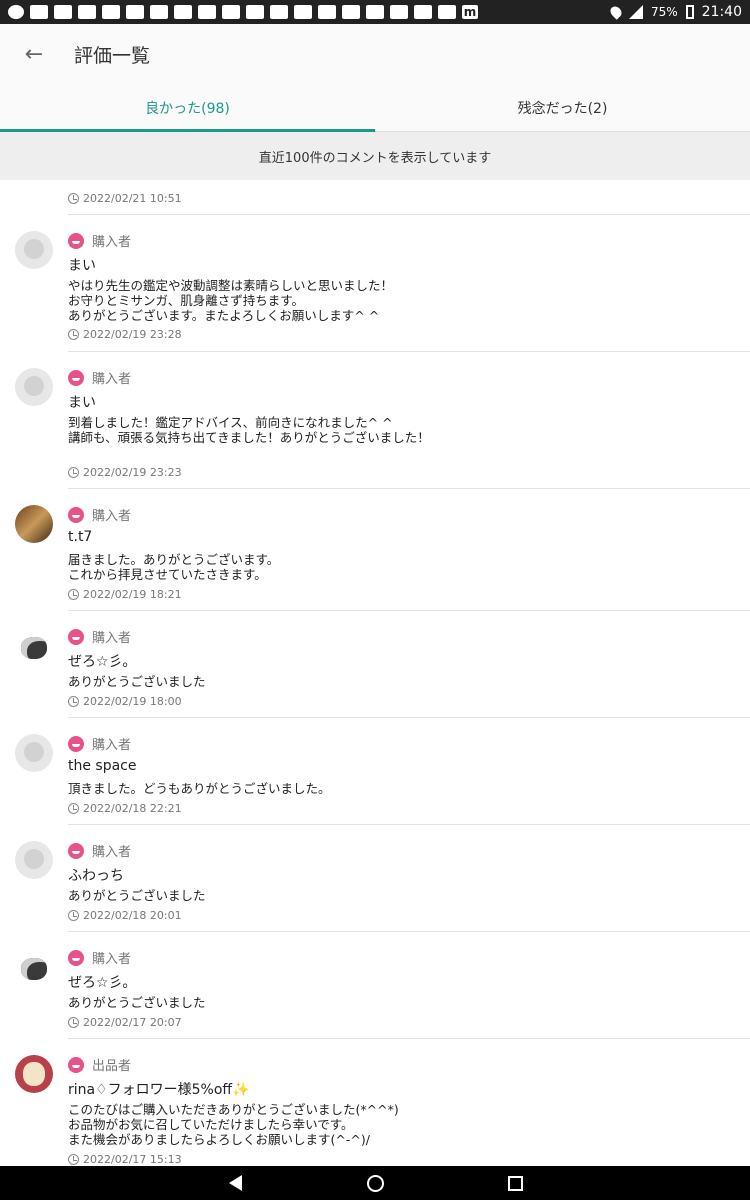 This screenshot has width=750, height=1200. What do you see at coordinates (125, 594) in the screenshot?
I see `review-date: 2022/02/19 18:21` at bounding box center [125, 594].